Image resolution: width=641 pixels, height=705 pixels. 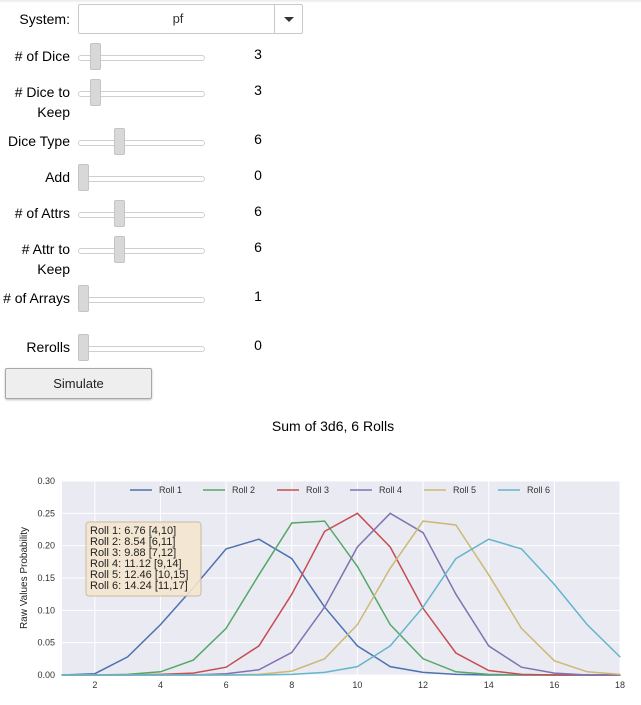 I want to click on arrays-slider-handle, so click(x=83, y=298).